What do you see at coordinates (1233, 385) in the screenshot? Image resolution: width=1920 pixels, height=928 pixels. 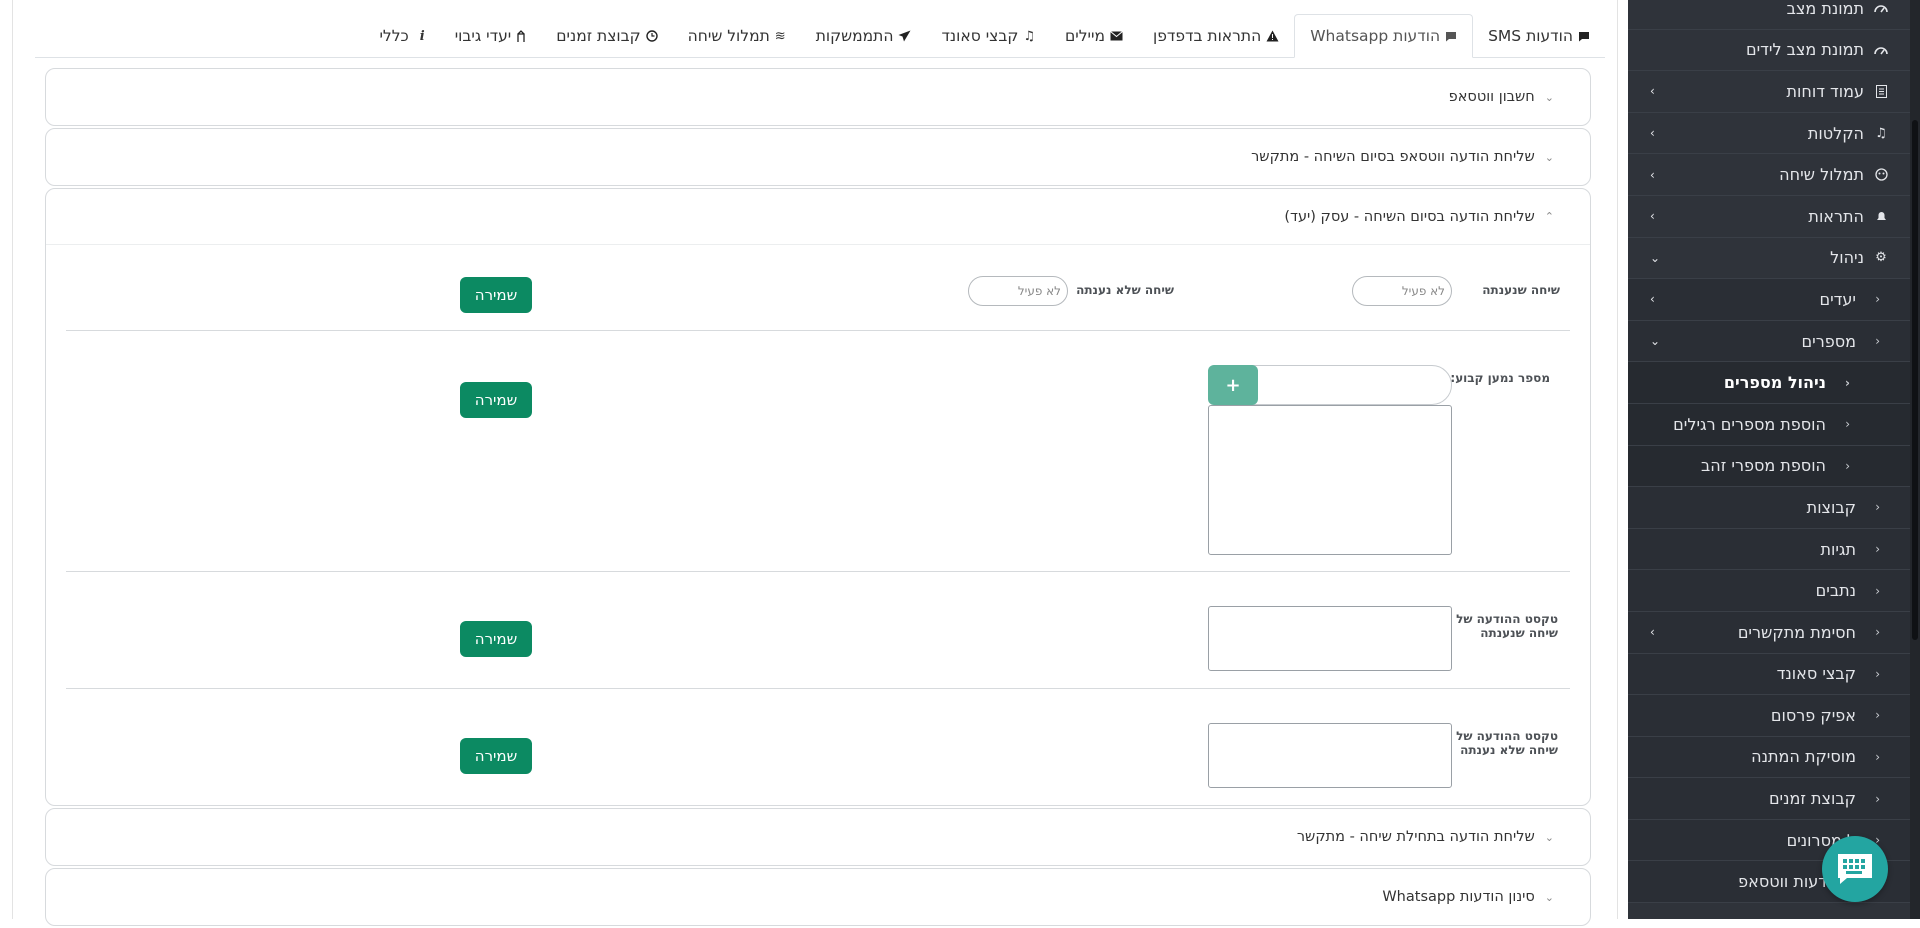 I see `add-number-button: +` at bounding box center [1233, 385].